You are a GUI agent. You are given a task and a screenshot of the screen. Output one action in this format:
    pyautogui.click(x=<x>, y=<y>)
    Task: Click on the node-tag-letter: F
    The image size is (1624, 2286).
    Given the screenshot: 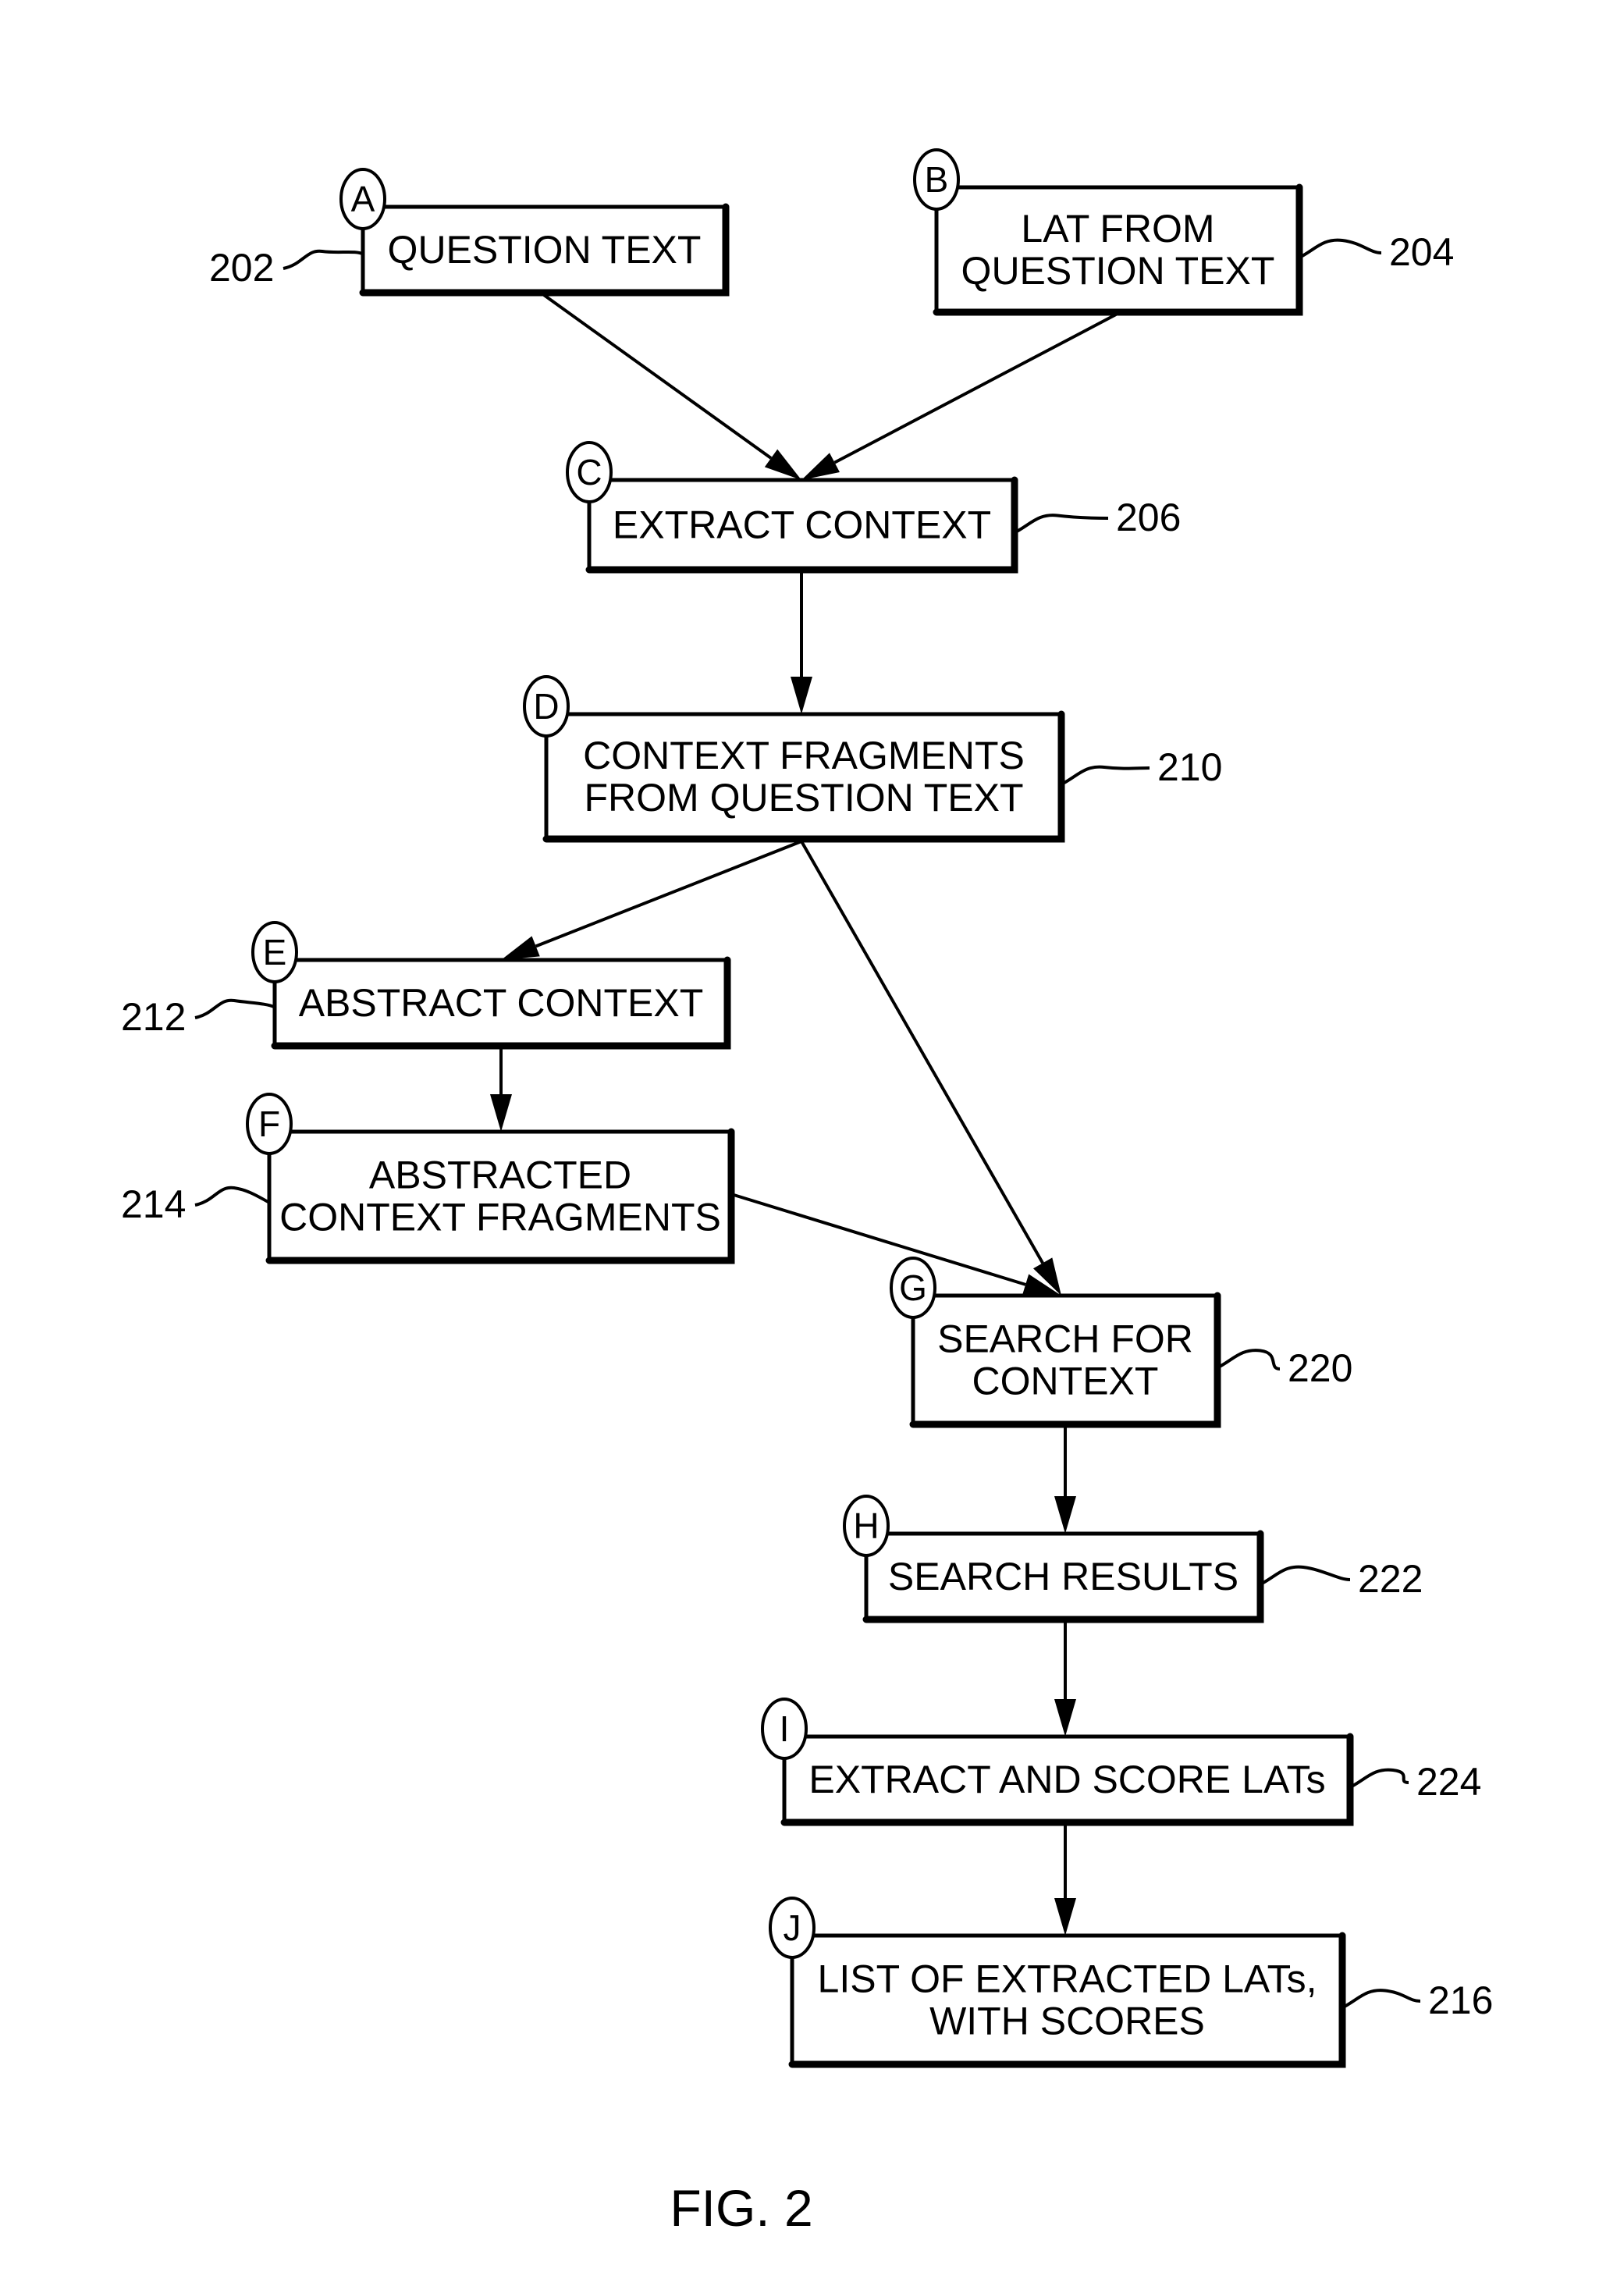 What is the action you would take?
    pyautogui.click(x=269, y=1124)
    